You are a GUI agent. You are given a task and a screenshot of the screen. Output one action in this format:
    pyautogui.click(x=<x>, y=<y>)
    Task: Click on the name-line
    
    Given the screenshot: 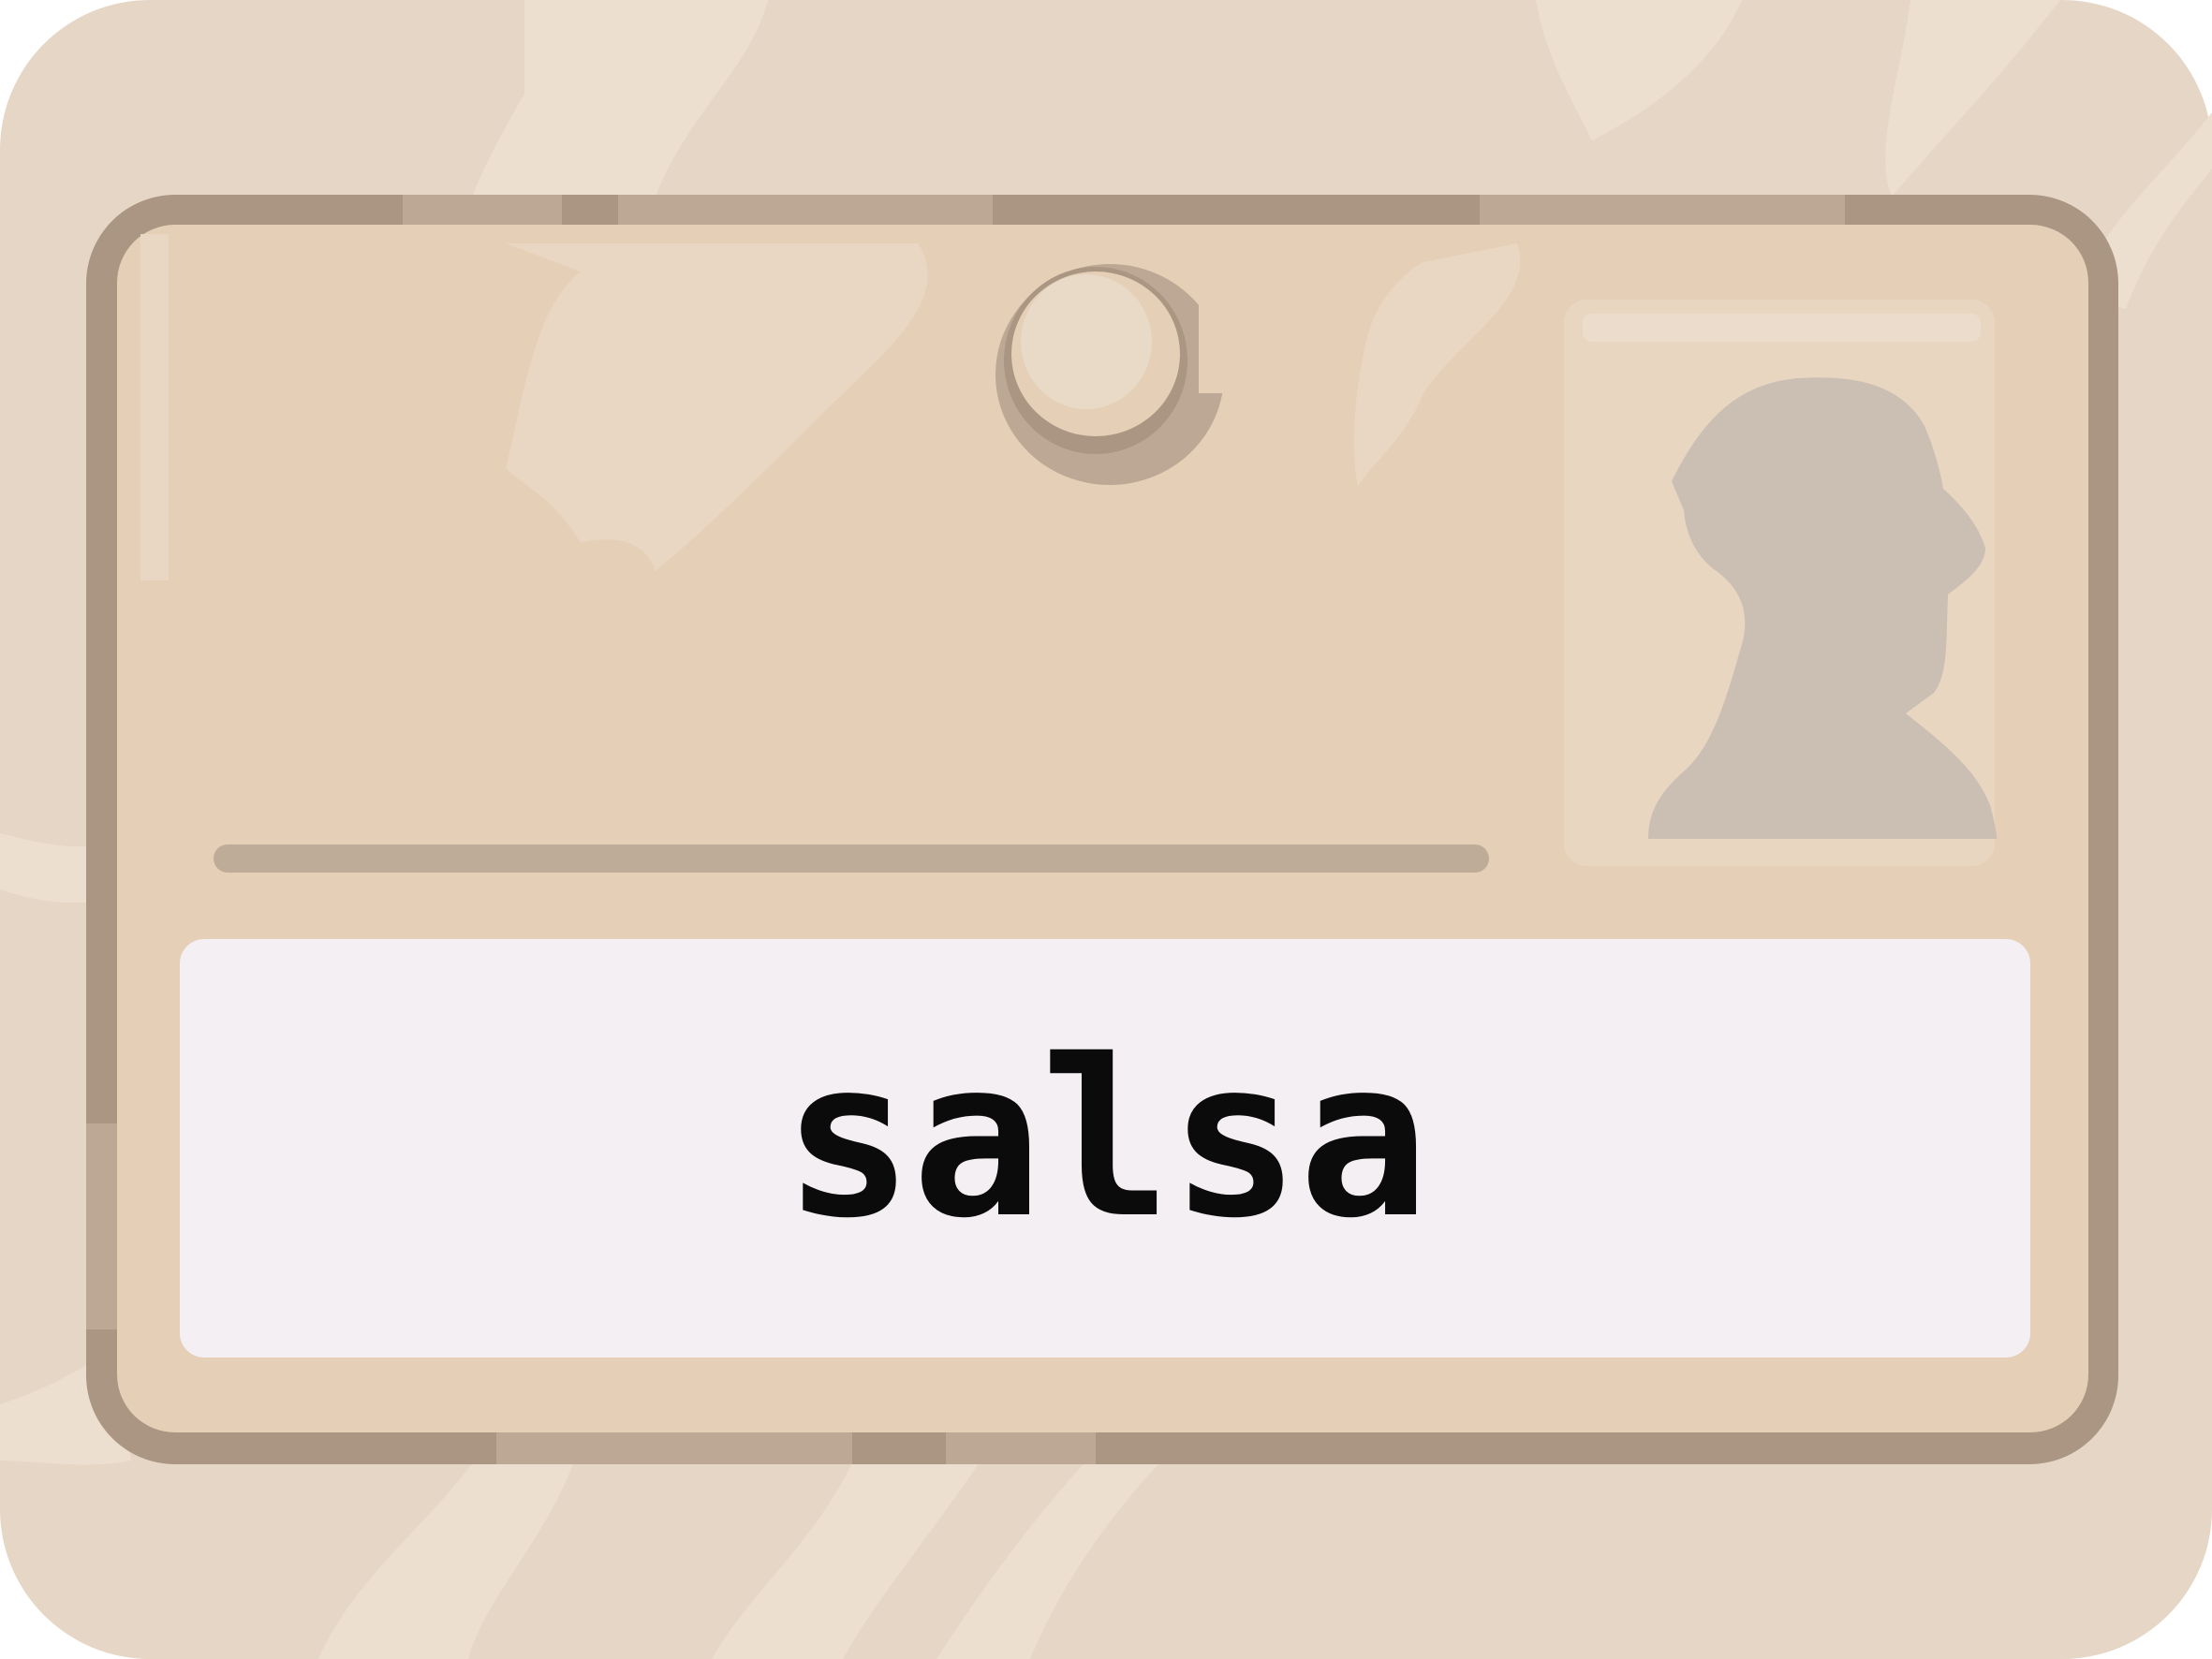 What is the action you would take?
    pyautogui.click(x=852, y=858)
    